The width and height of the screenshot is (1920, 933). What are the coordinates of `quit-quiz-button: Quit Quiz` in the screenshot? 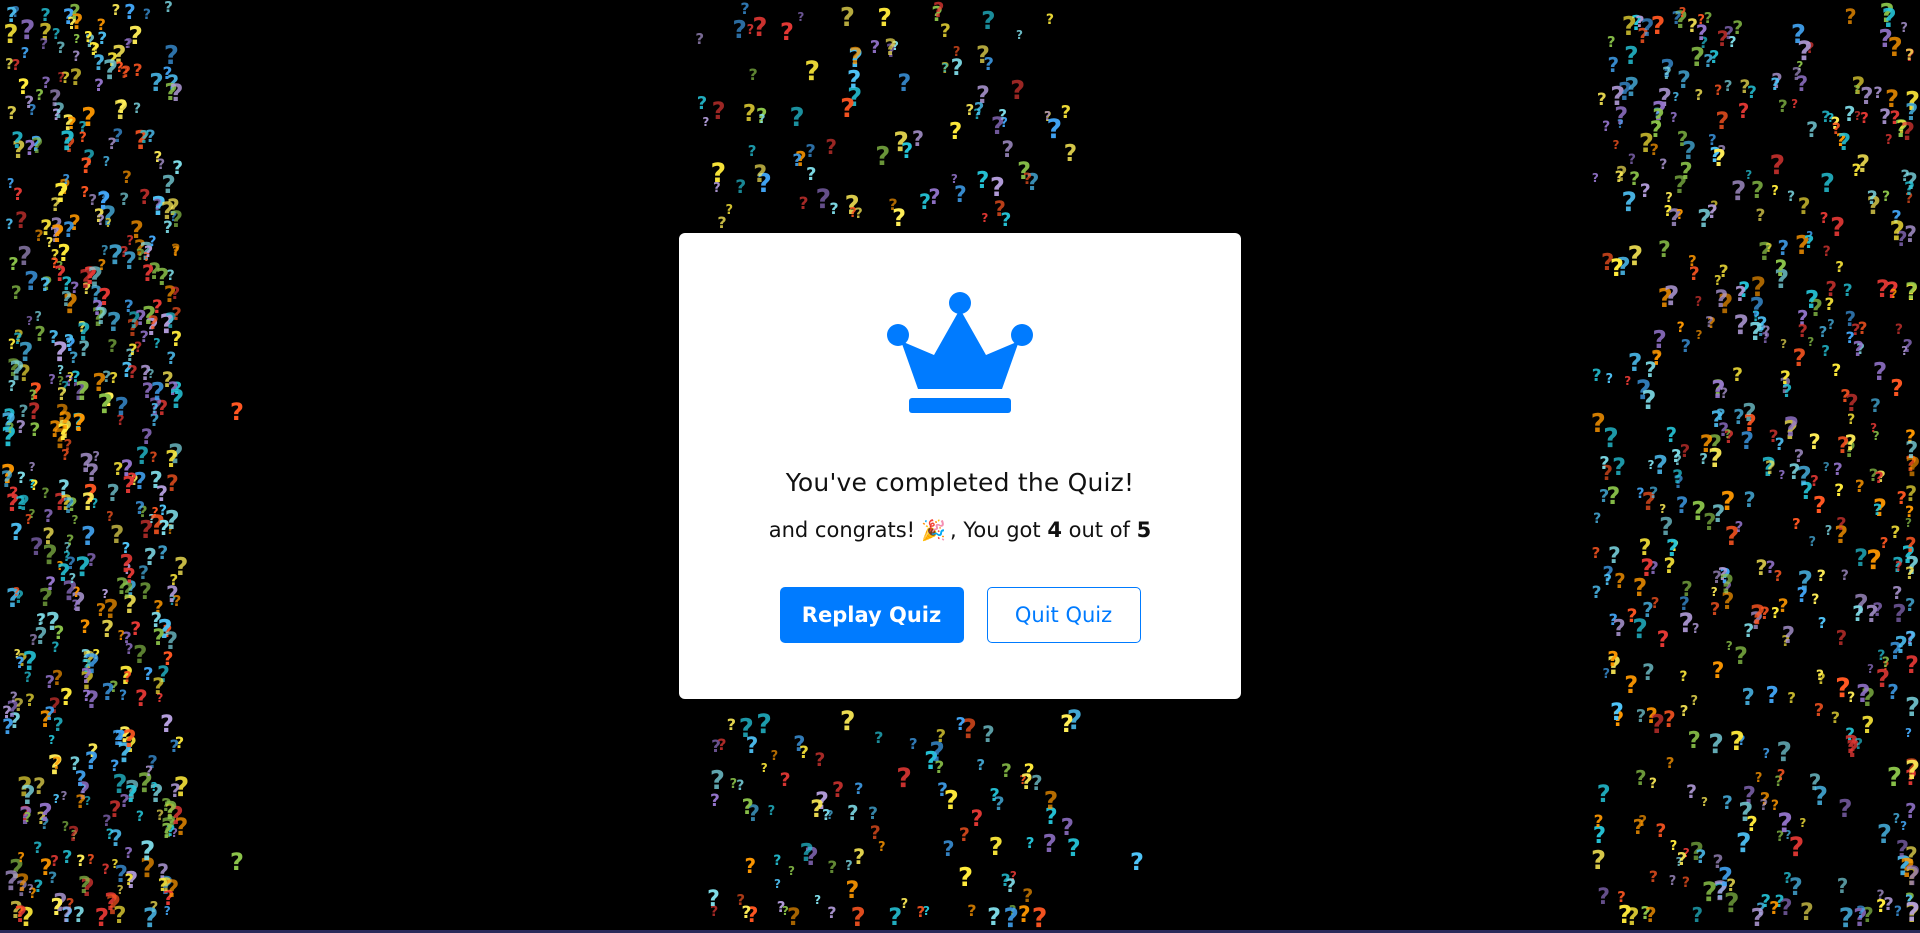 It's located at (1063, 615).